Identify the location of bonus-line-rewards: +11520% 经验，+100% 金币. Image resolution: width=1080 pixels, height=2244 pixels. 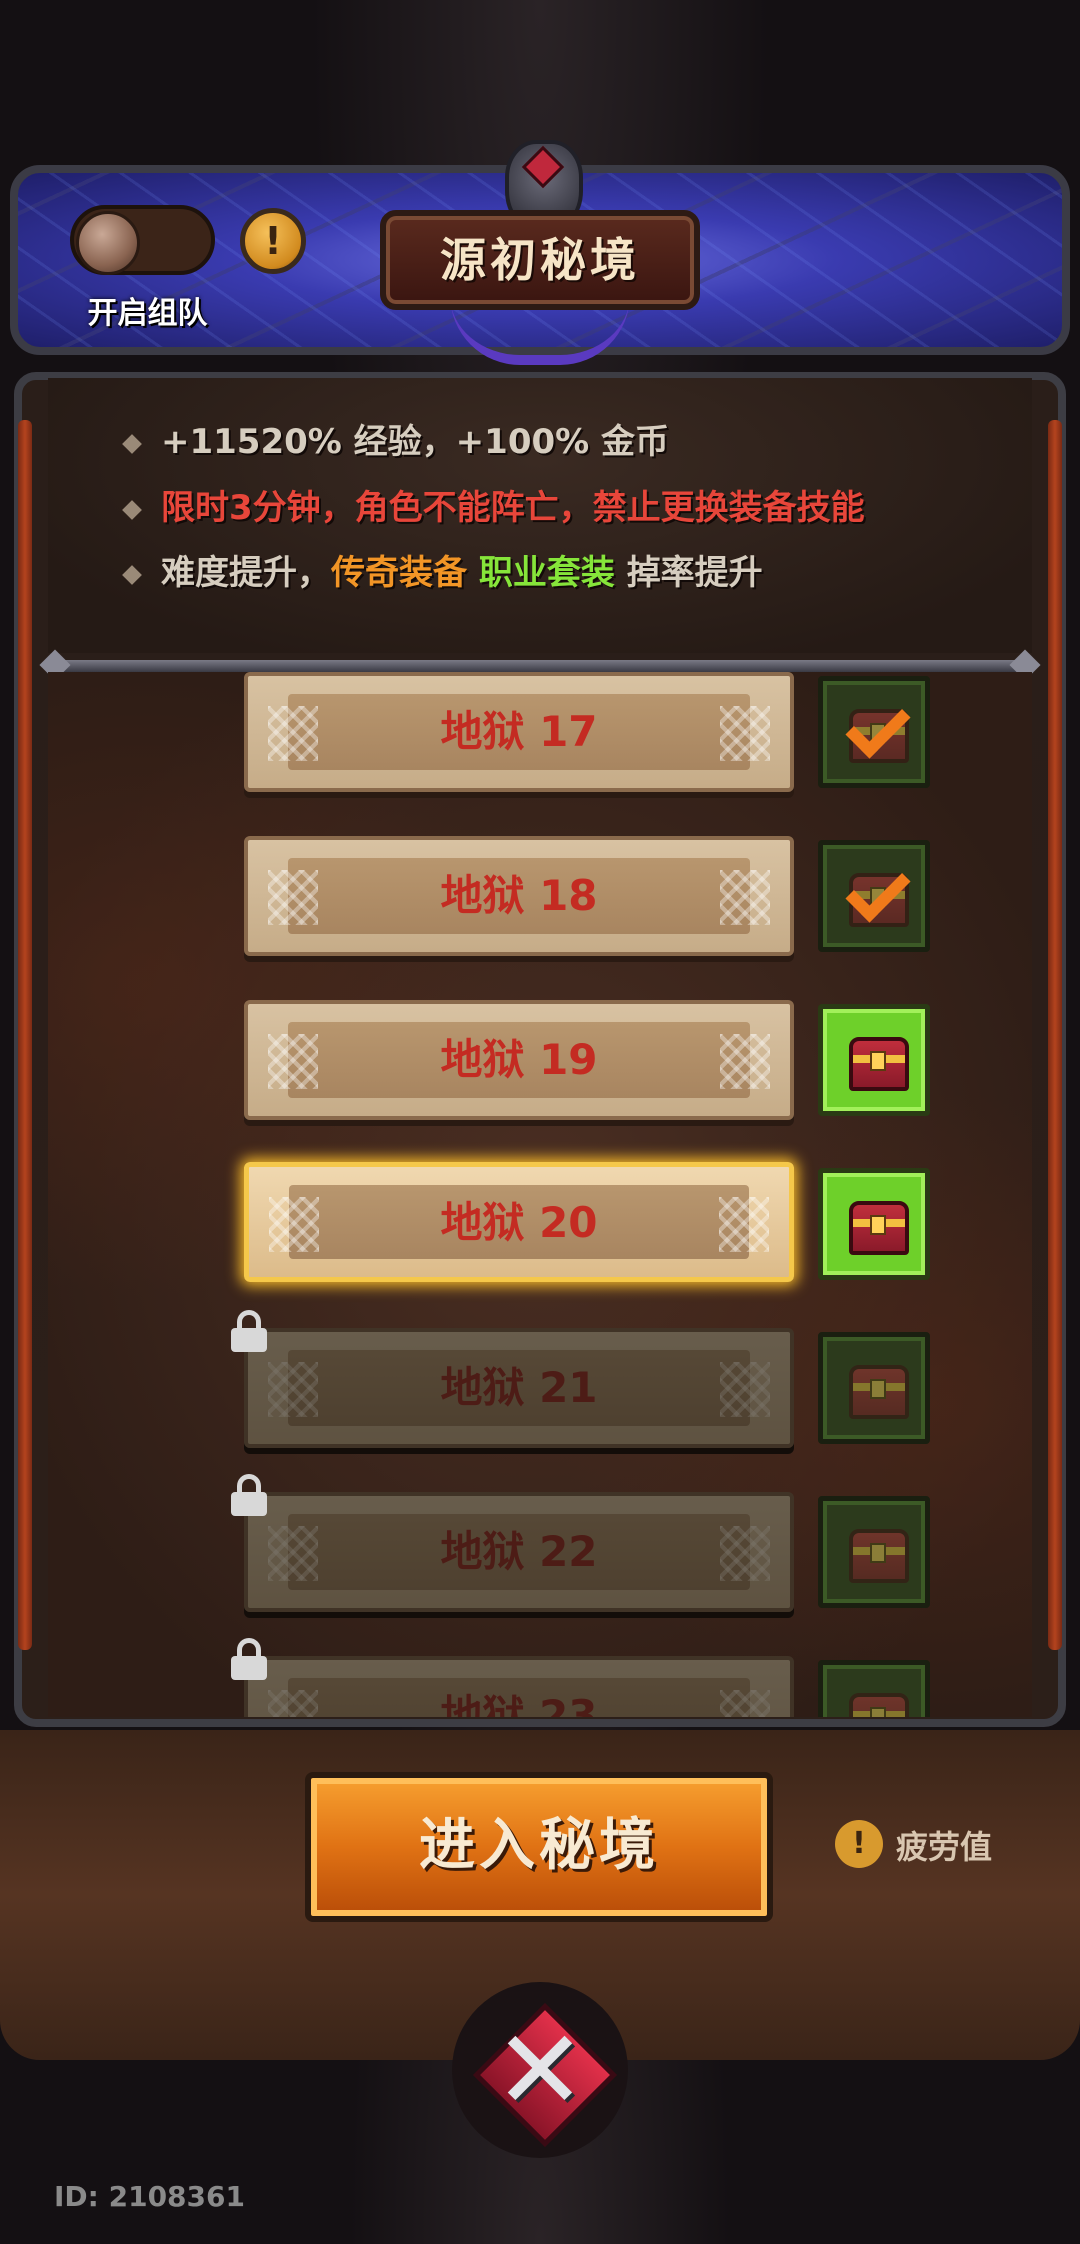
(395, 438).